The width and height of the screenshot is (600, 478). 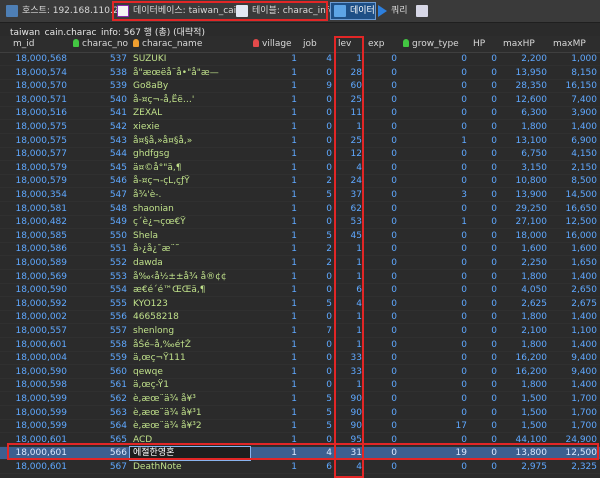 I want to click on cell-charac_no: 557, so click(x=100, y=331).